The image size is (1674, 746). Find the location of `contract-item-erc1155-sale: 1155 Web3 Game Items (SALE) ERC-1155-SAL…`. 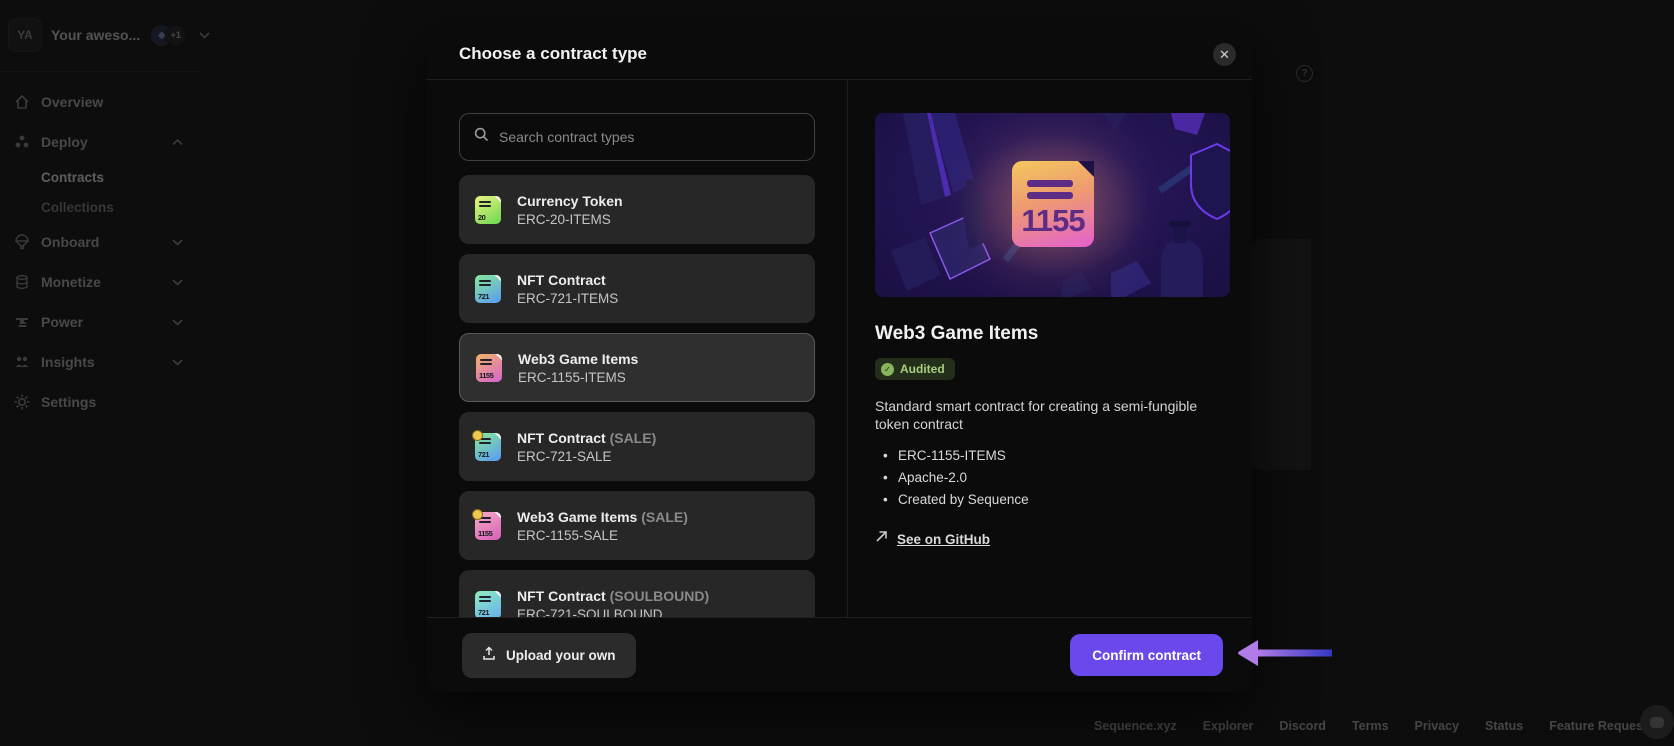

contract-item-erc1155-sale: 1155 Web3 Game Items (SALE) ERC-1155-SAL… is located at coordinates (637, 525).